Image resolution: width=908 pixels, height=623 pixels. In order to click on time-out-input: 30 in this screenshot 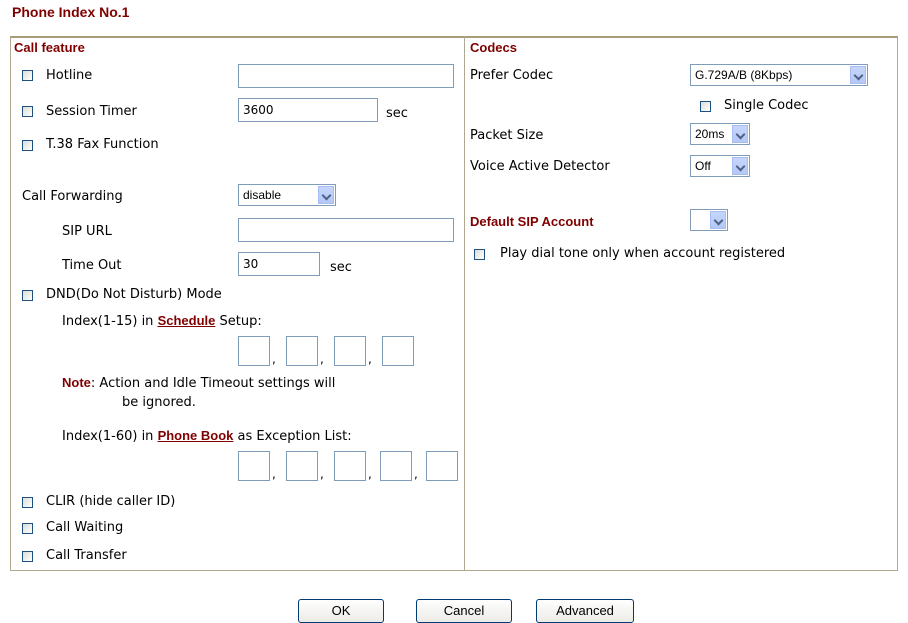, I will do `click(279, 264)`.